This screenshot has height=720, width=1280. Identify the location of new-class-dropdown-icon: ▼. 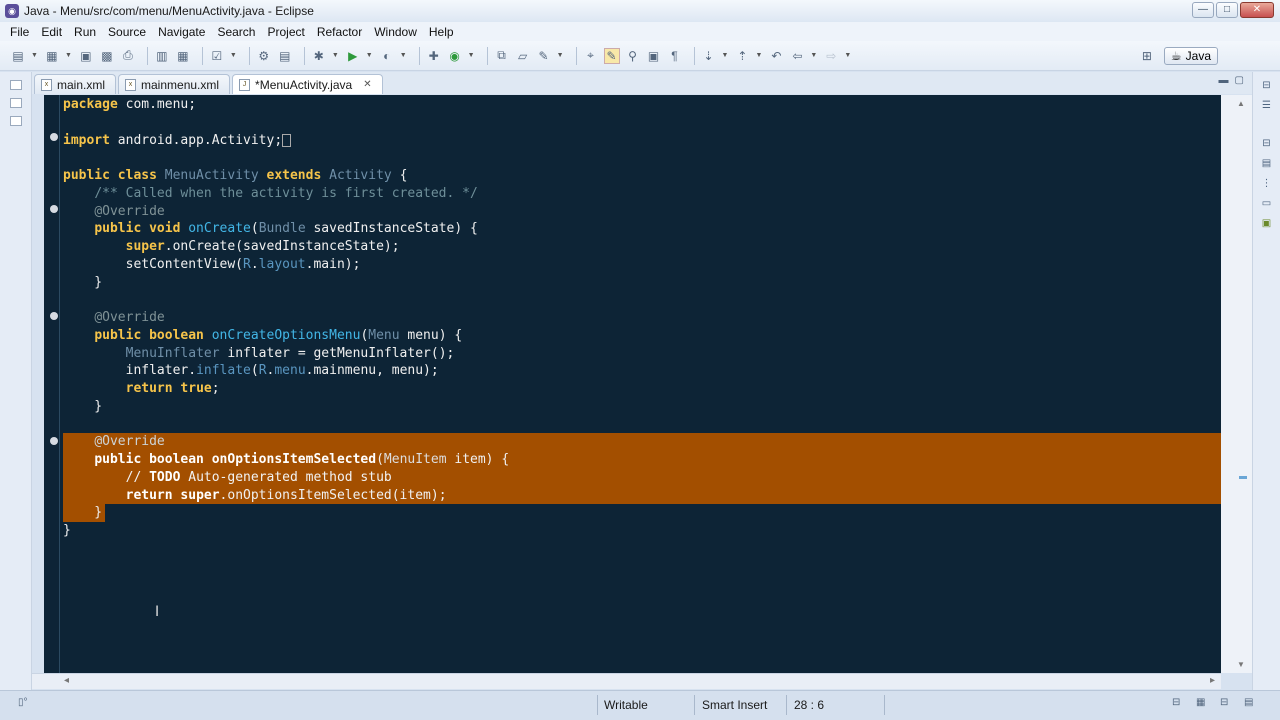
(471, 55).